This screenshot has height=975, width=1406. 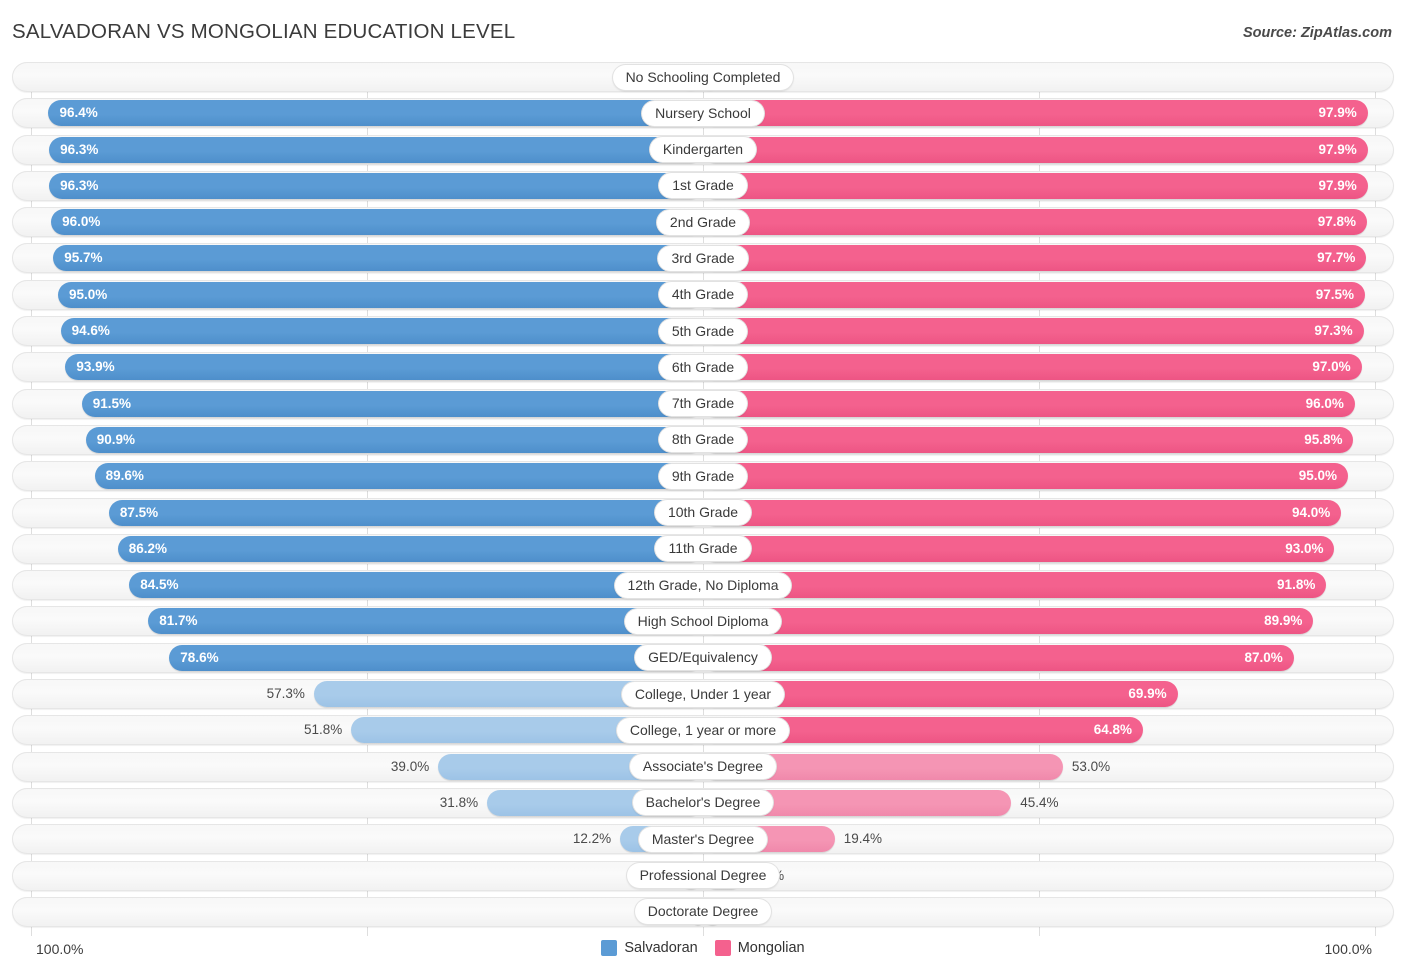 What do you see at coordinates (124, 476) in the screenshot?
I see `value-label-salvadoran: 89.6%` at bounding box center [124, 476].